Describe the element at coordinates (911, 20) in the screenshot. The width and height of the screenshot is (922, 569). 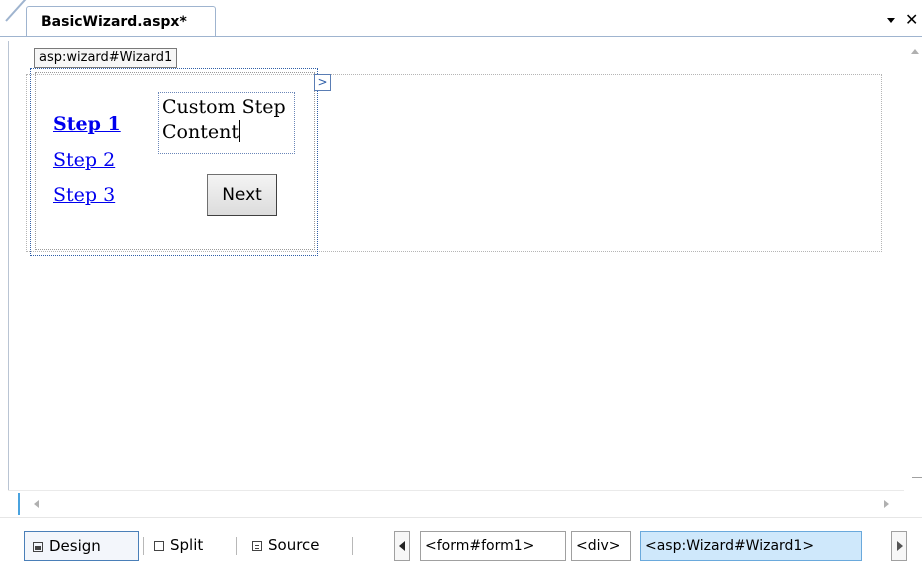
I see `close-icon: ✕` at that location.